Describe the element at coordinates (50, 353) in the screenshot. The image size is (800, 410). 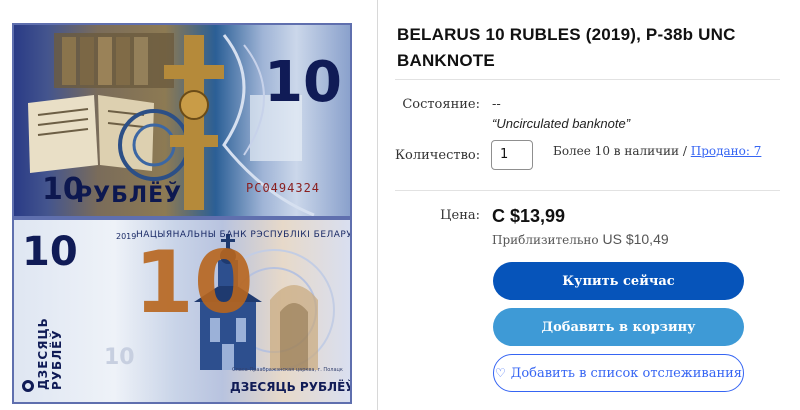
I see `amount-words-vertical: ДЗЕСЯЦЬ РУБЛЁЎ` at that location.